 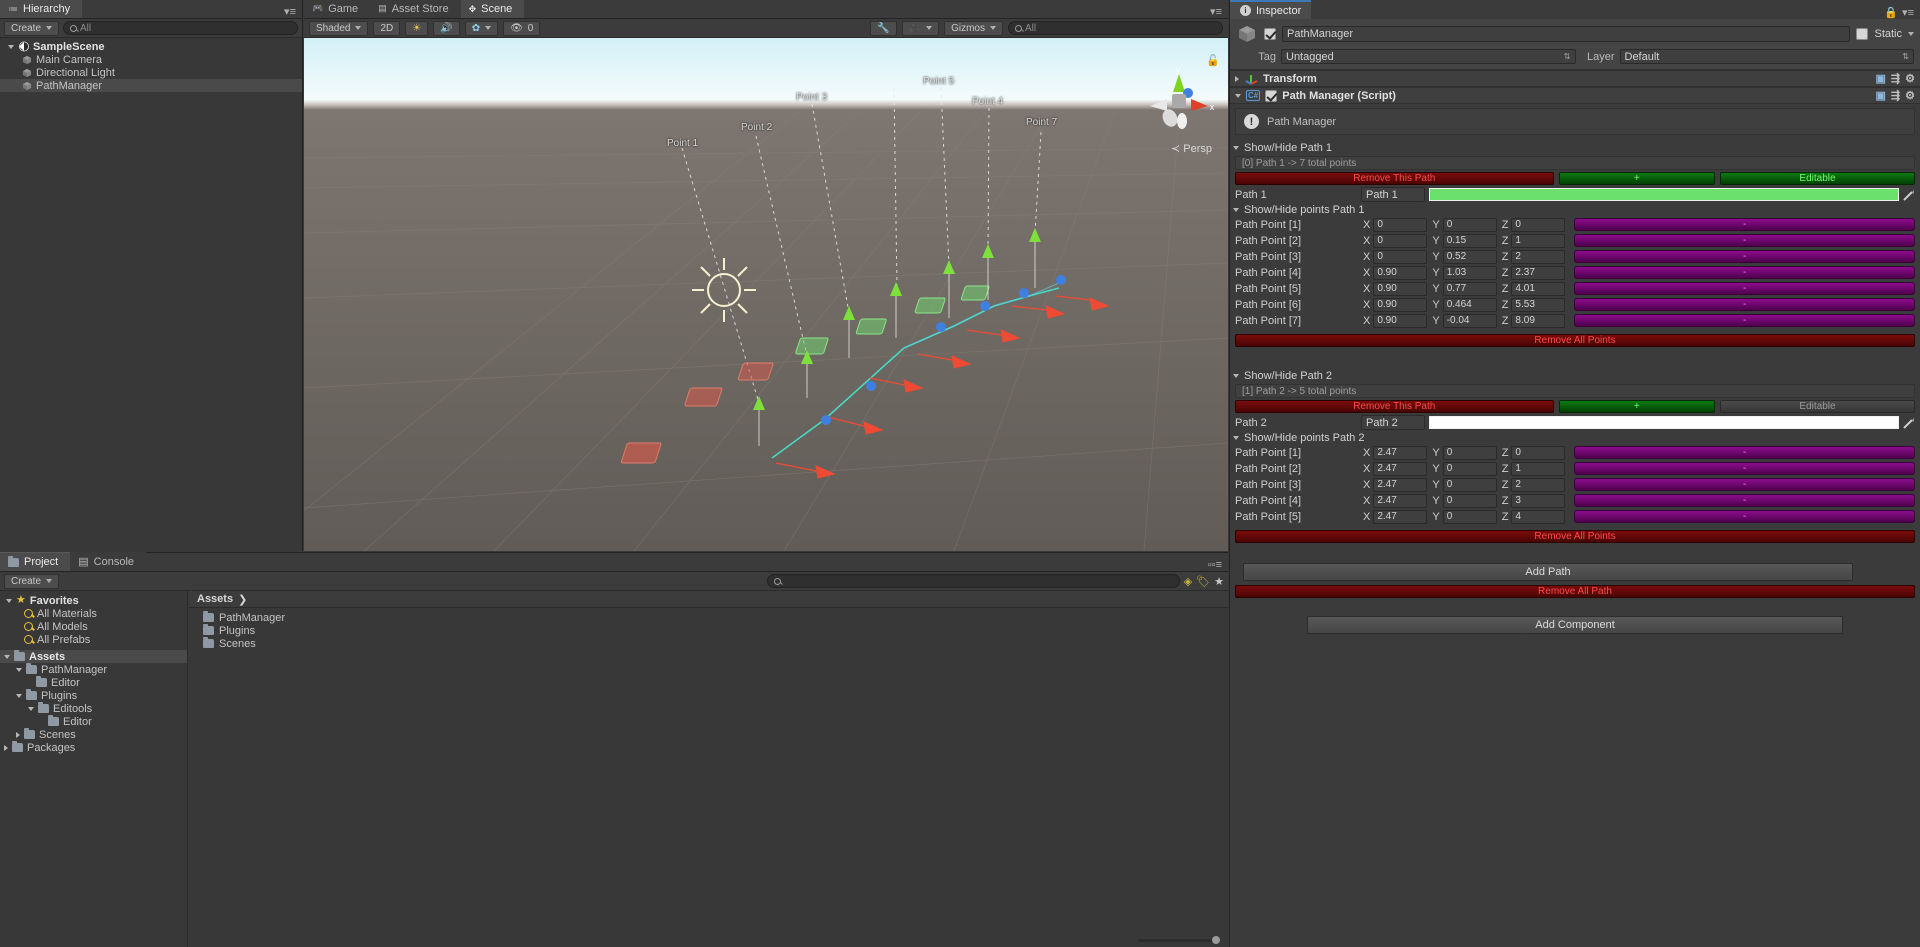 What do you see at coordinates (1219, 11) in the screenshot?
I see `scene-menu-icon: ▾≡` at bounding box center [1219, 11].